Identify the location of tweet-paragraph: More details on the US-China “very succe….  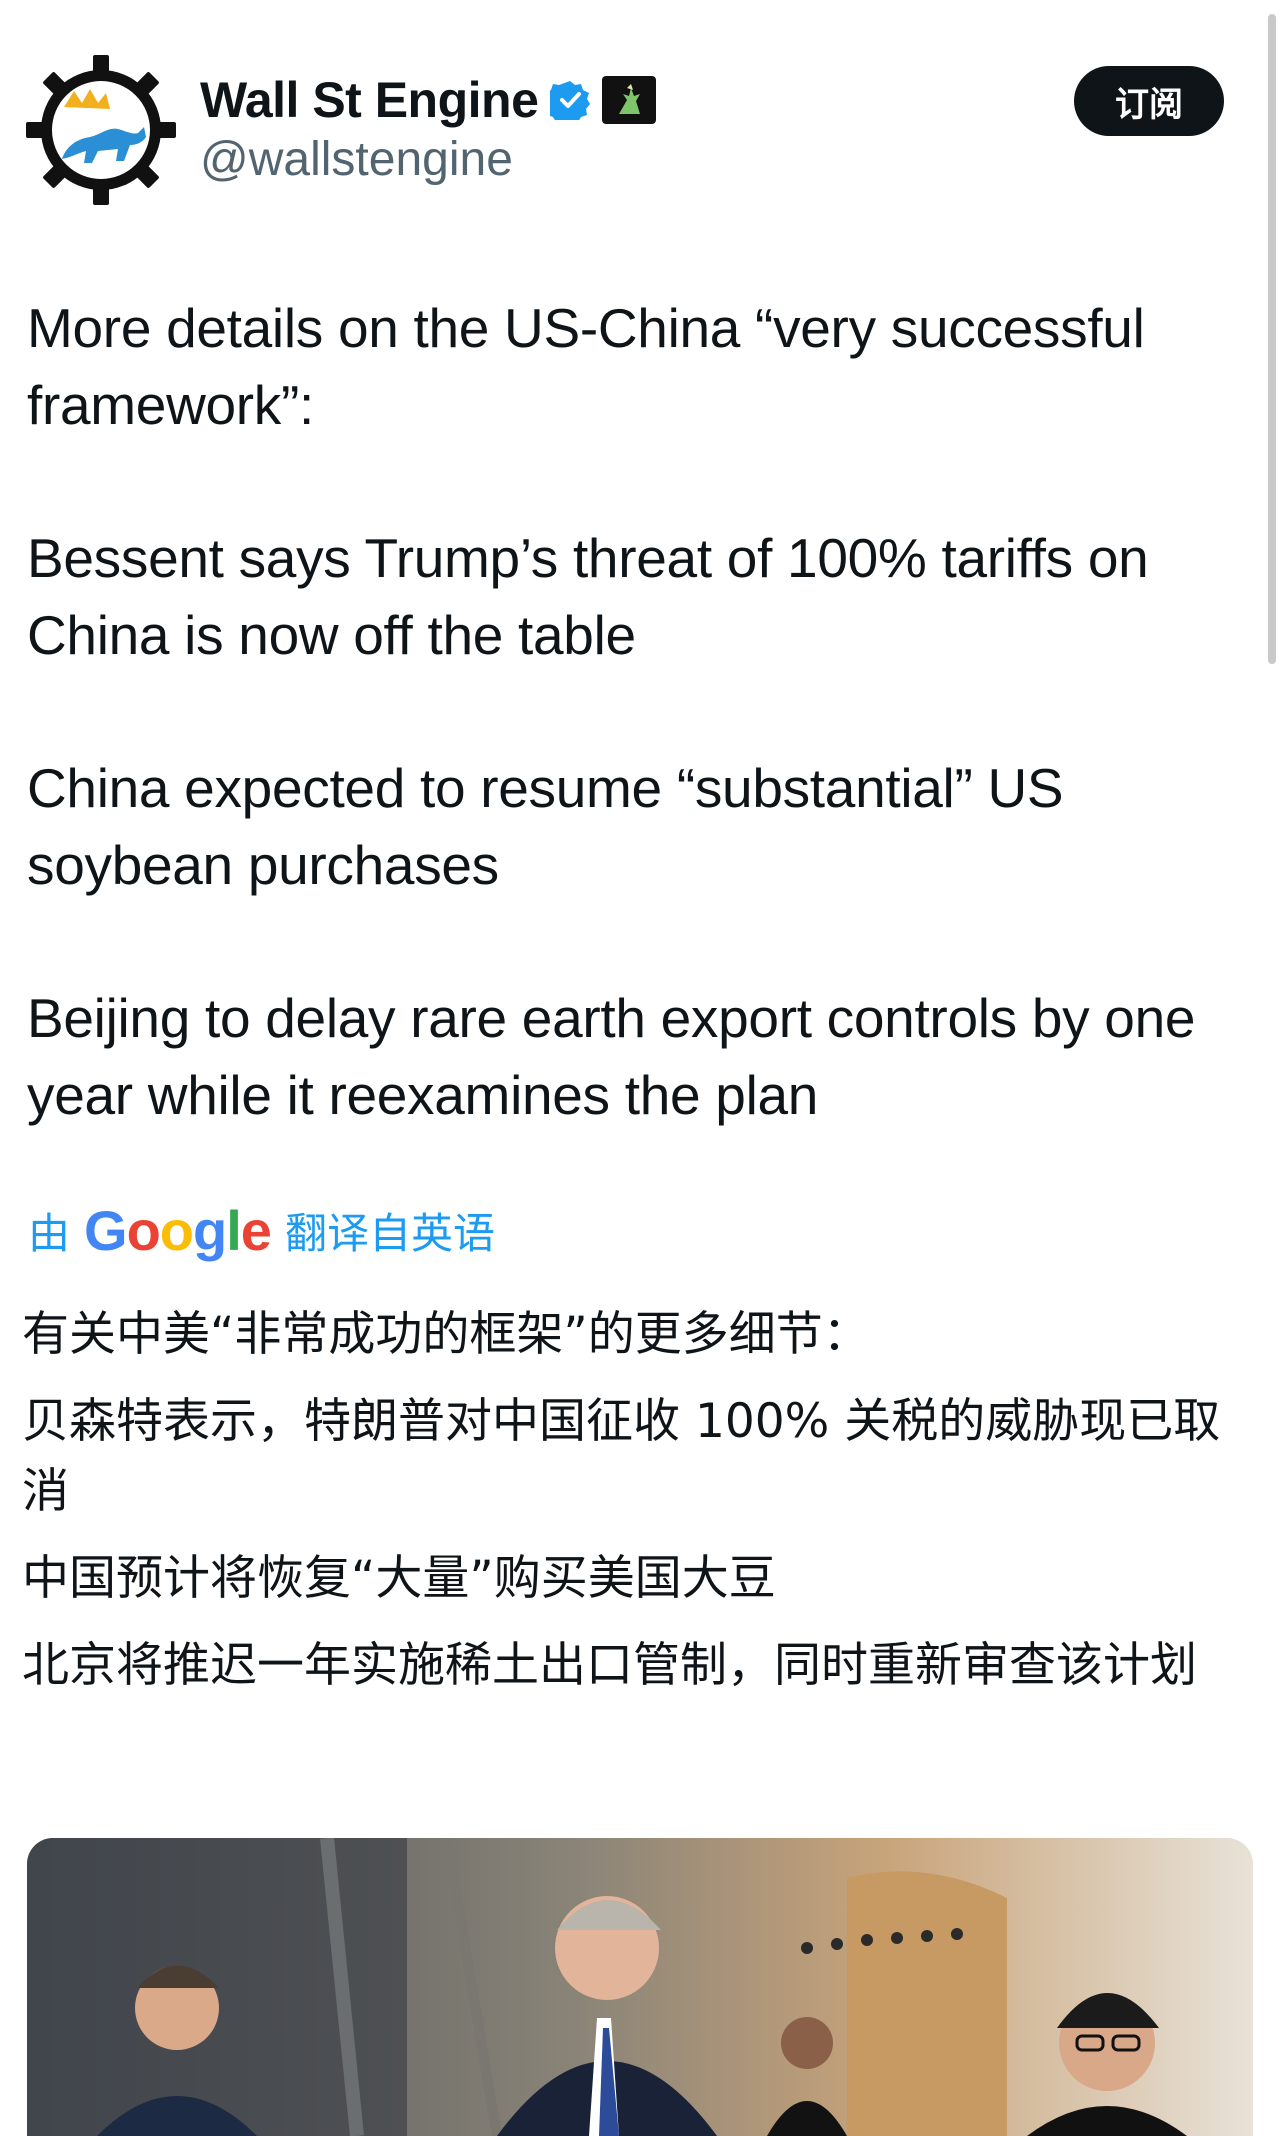
(586, 366).